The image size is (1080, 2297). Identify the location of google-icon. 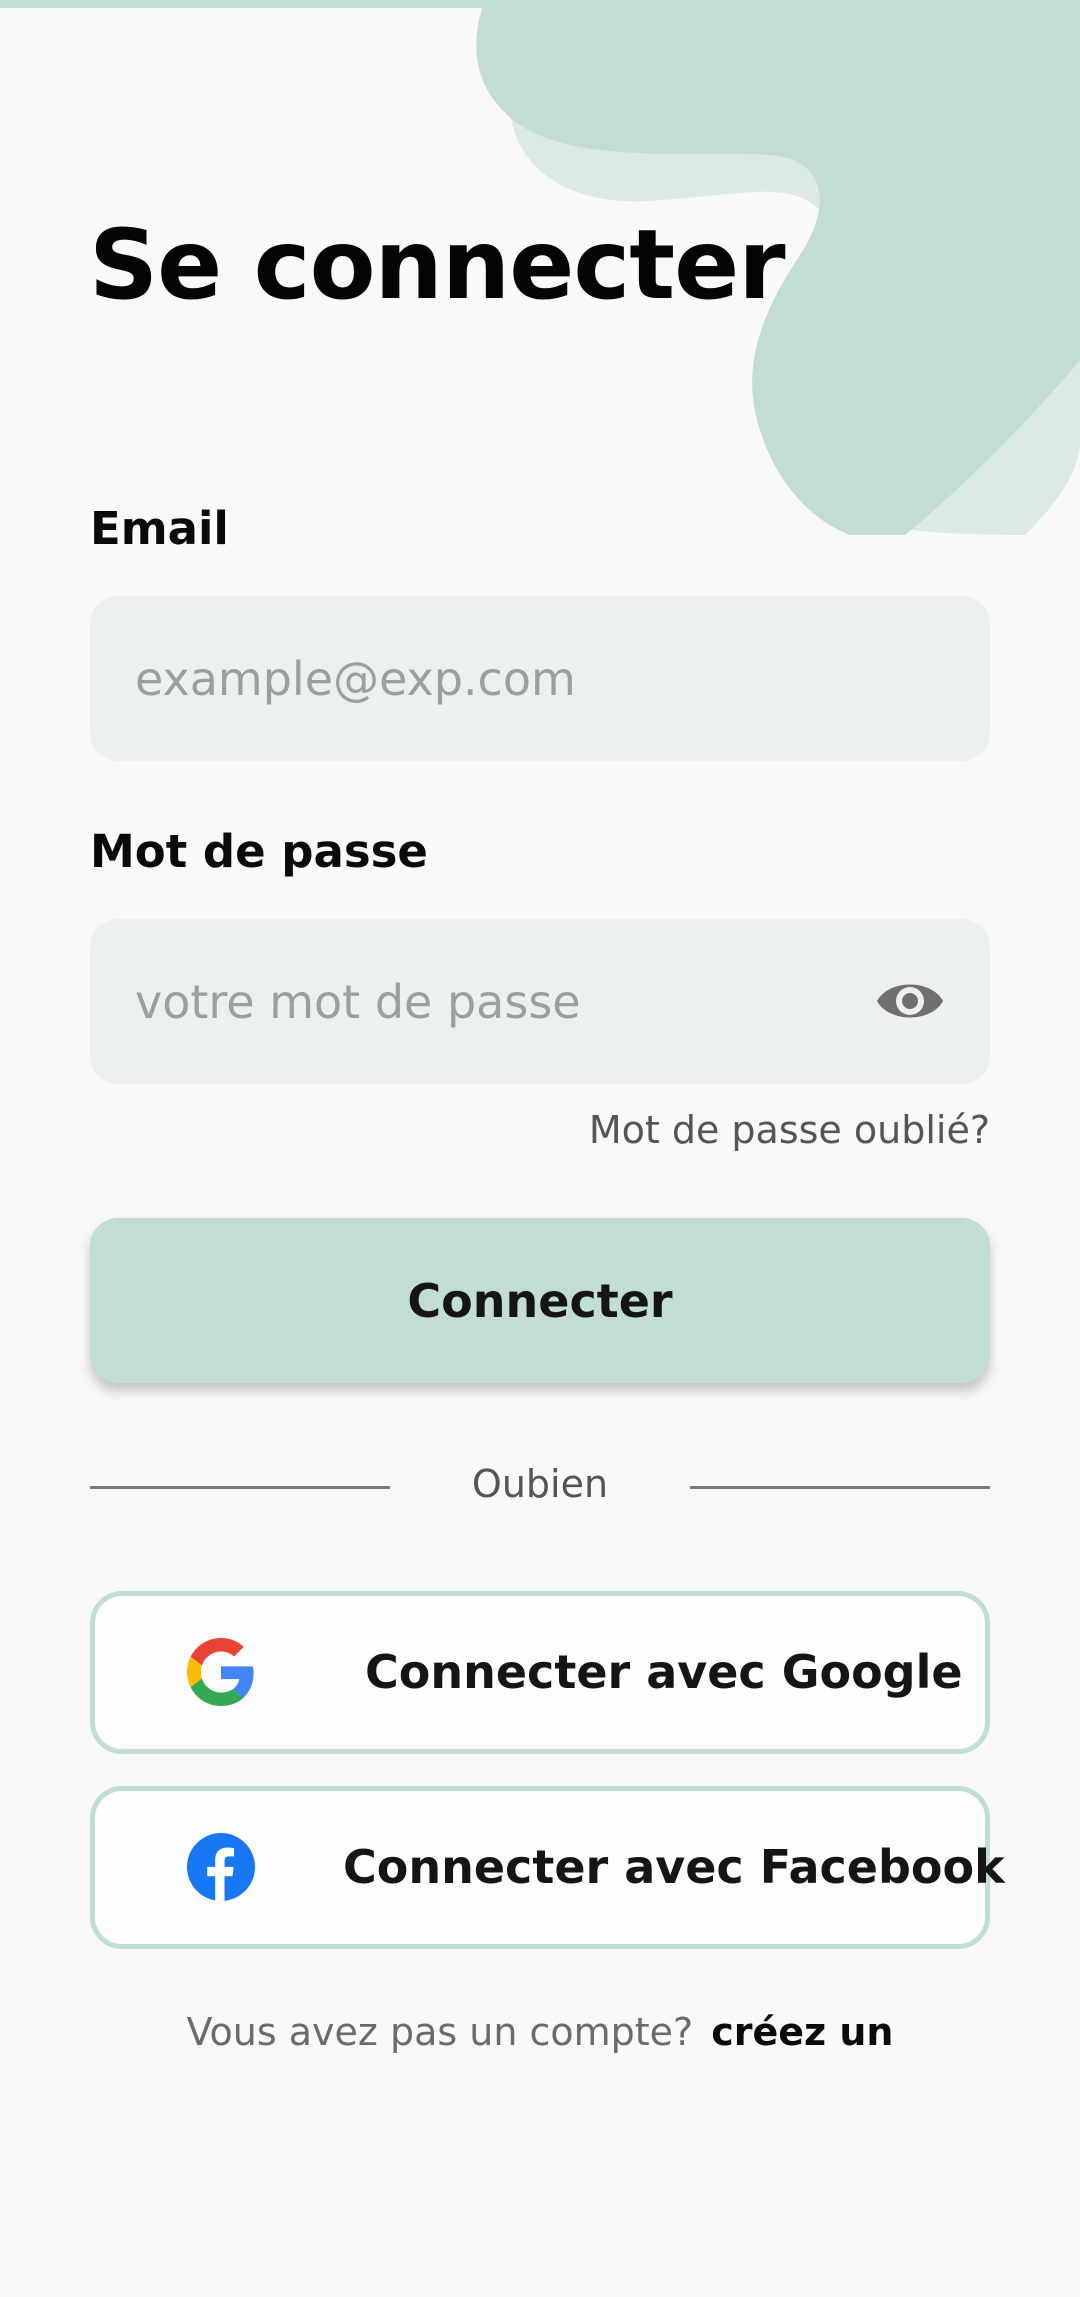
(220, 1672).